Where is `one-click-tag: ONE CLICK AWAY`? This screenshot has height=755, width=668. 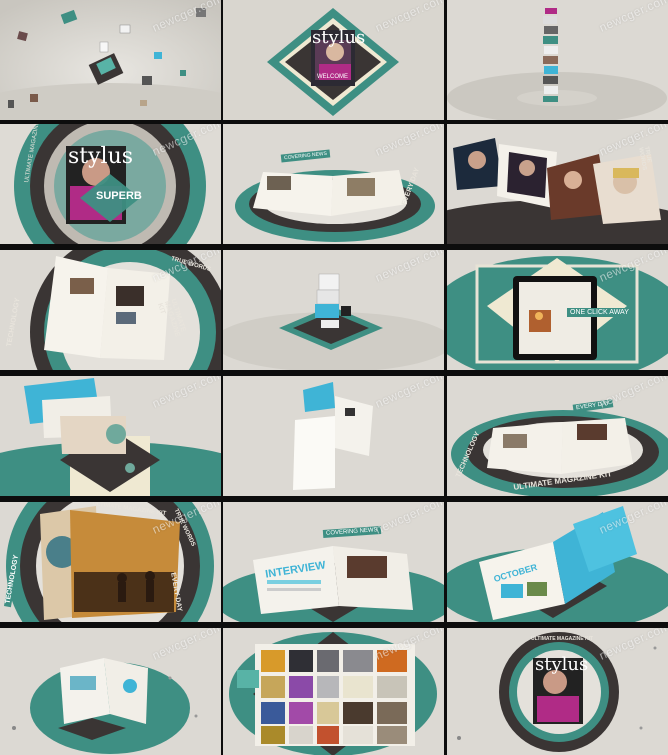
one-click-tag: ONE CLICK AWAY is located at coordinates (599, 312).